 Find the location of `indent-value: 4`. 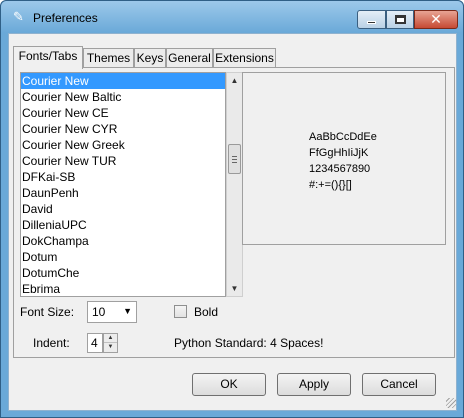

indent-value: 4 is located at coordinates (94, 343).